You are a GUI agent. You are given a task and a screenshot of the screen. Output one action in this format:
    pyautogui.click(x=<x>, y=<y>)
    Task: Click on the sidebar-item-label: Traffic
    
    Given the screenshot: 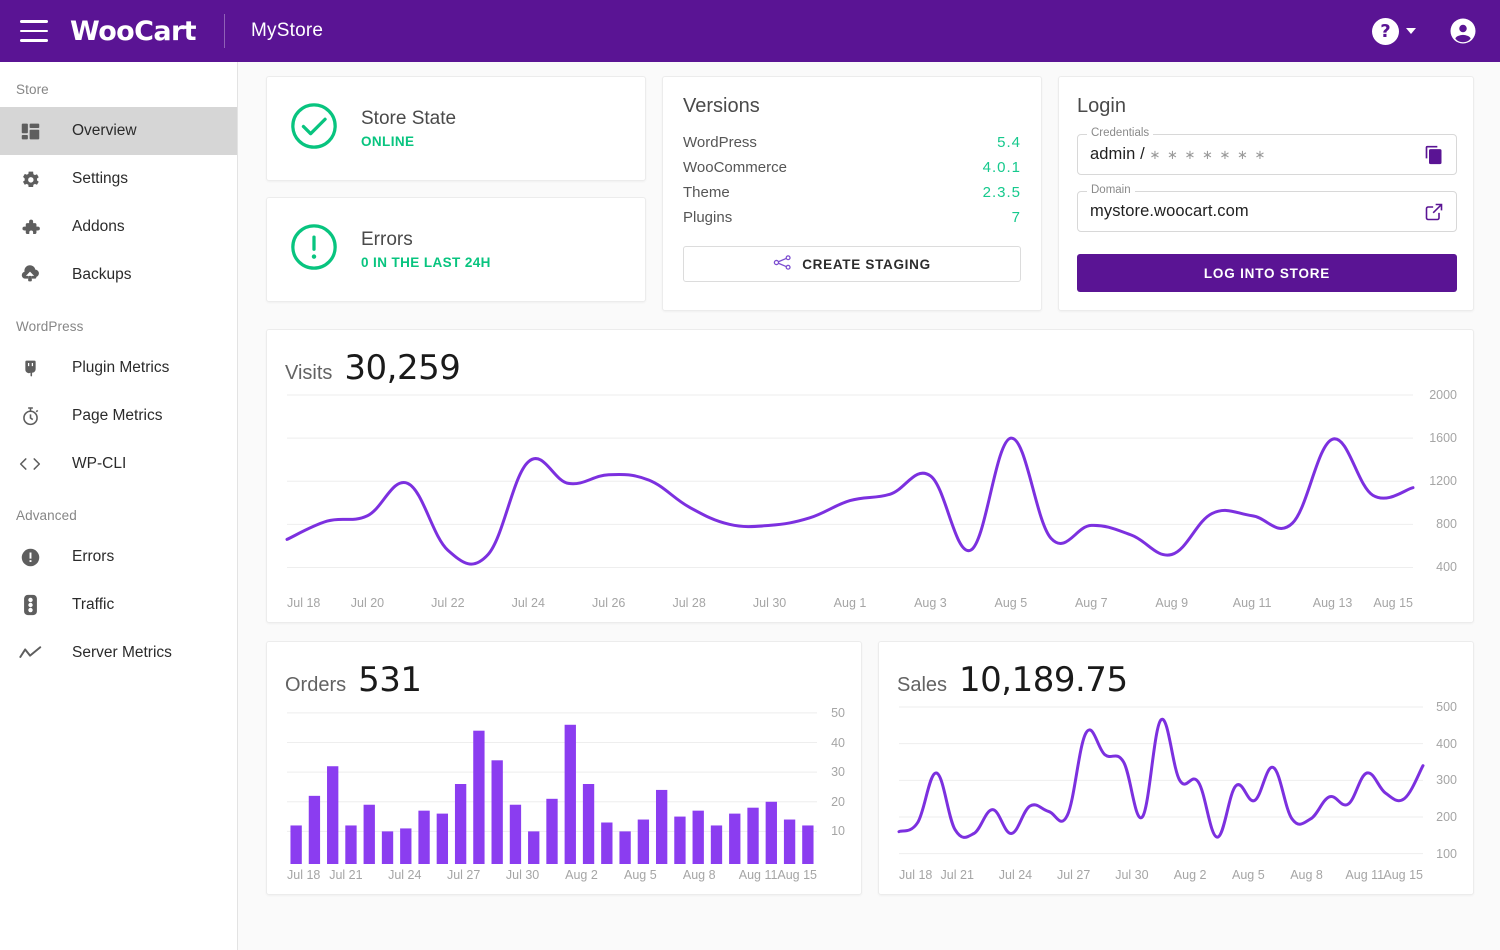 What is the action you would take?
    pyautogui.click(x=93, y=604)
    